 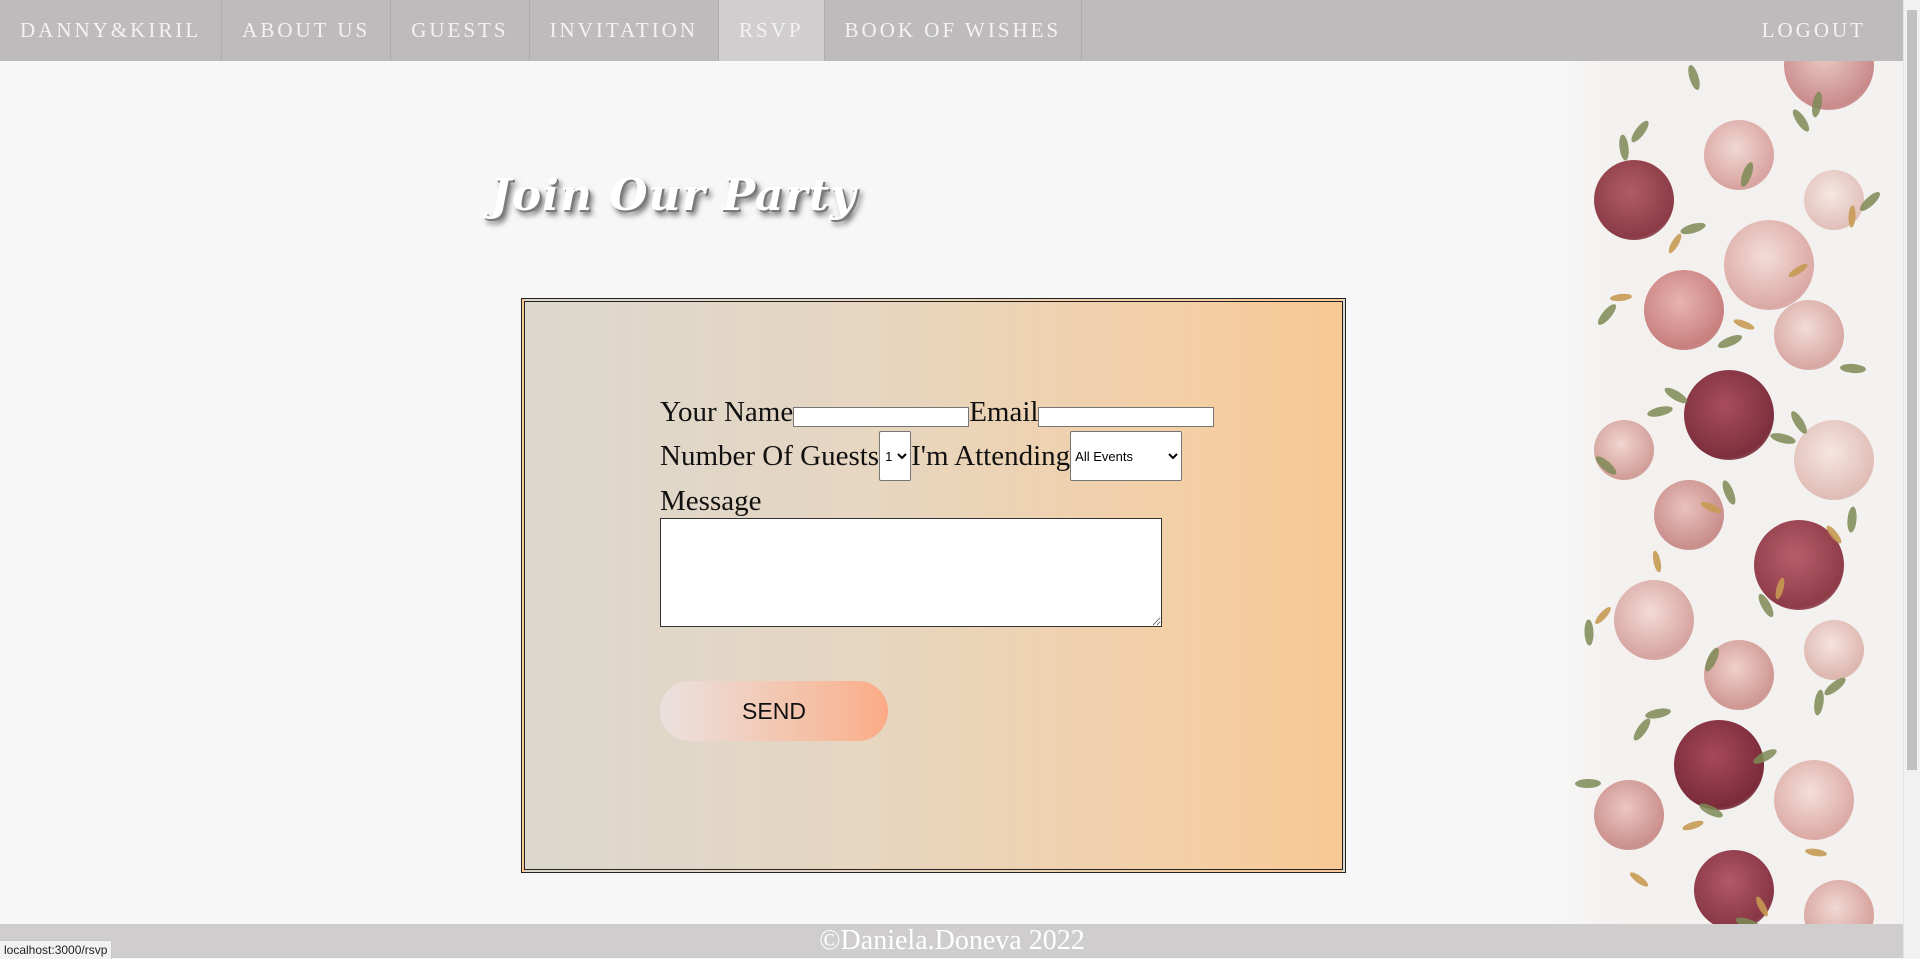 What do you see at coordinates (1823, 30) in the screenshot?
I see `logout-link: LOGOUT` at bounding box center [1823, 30].